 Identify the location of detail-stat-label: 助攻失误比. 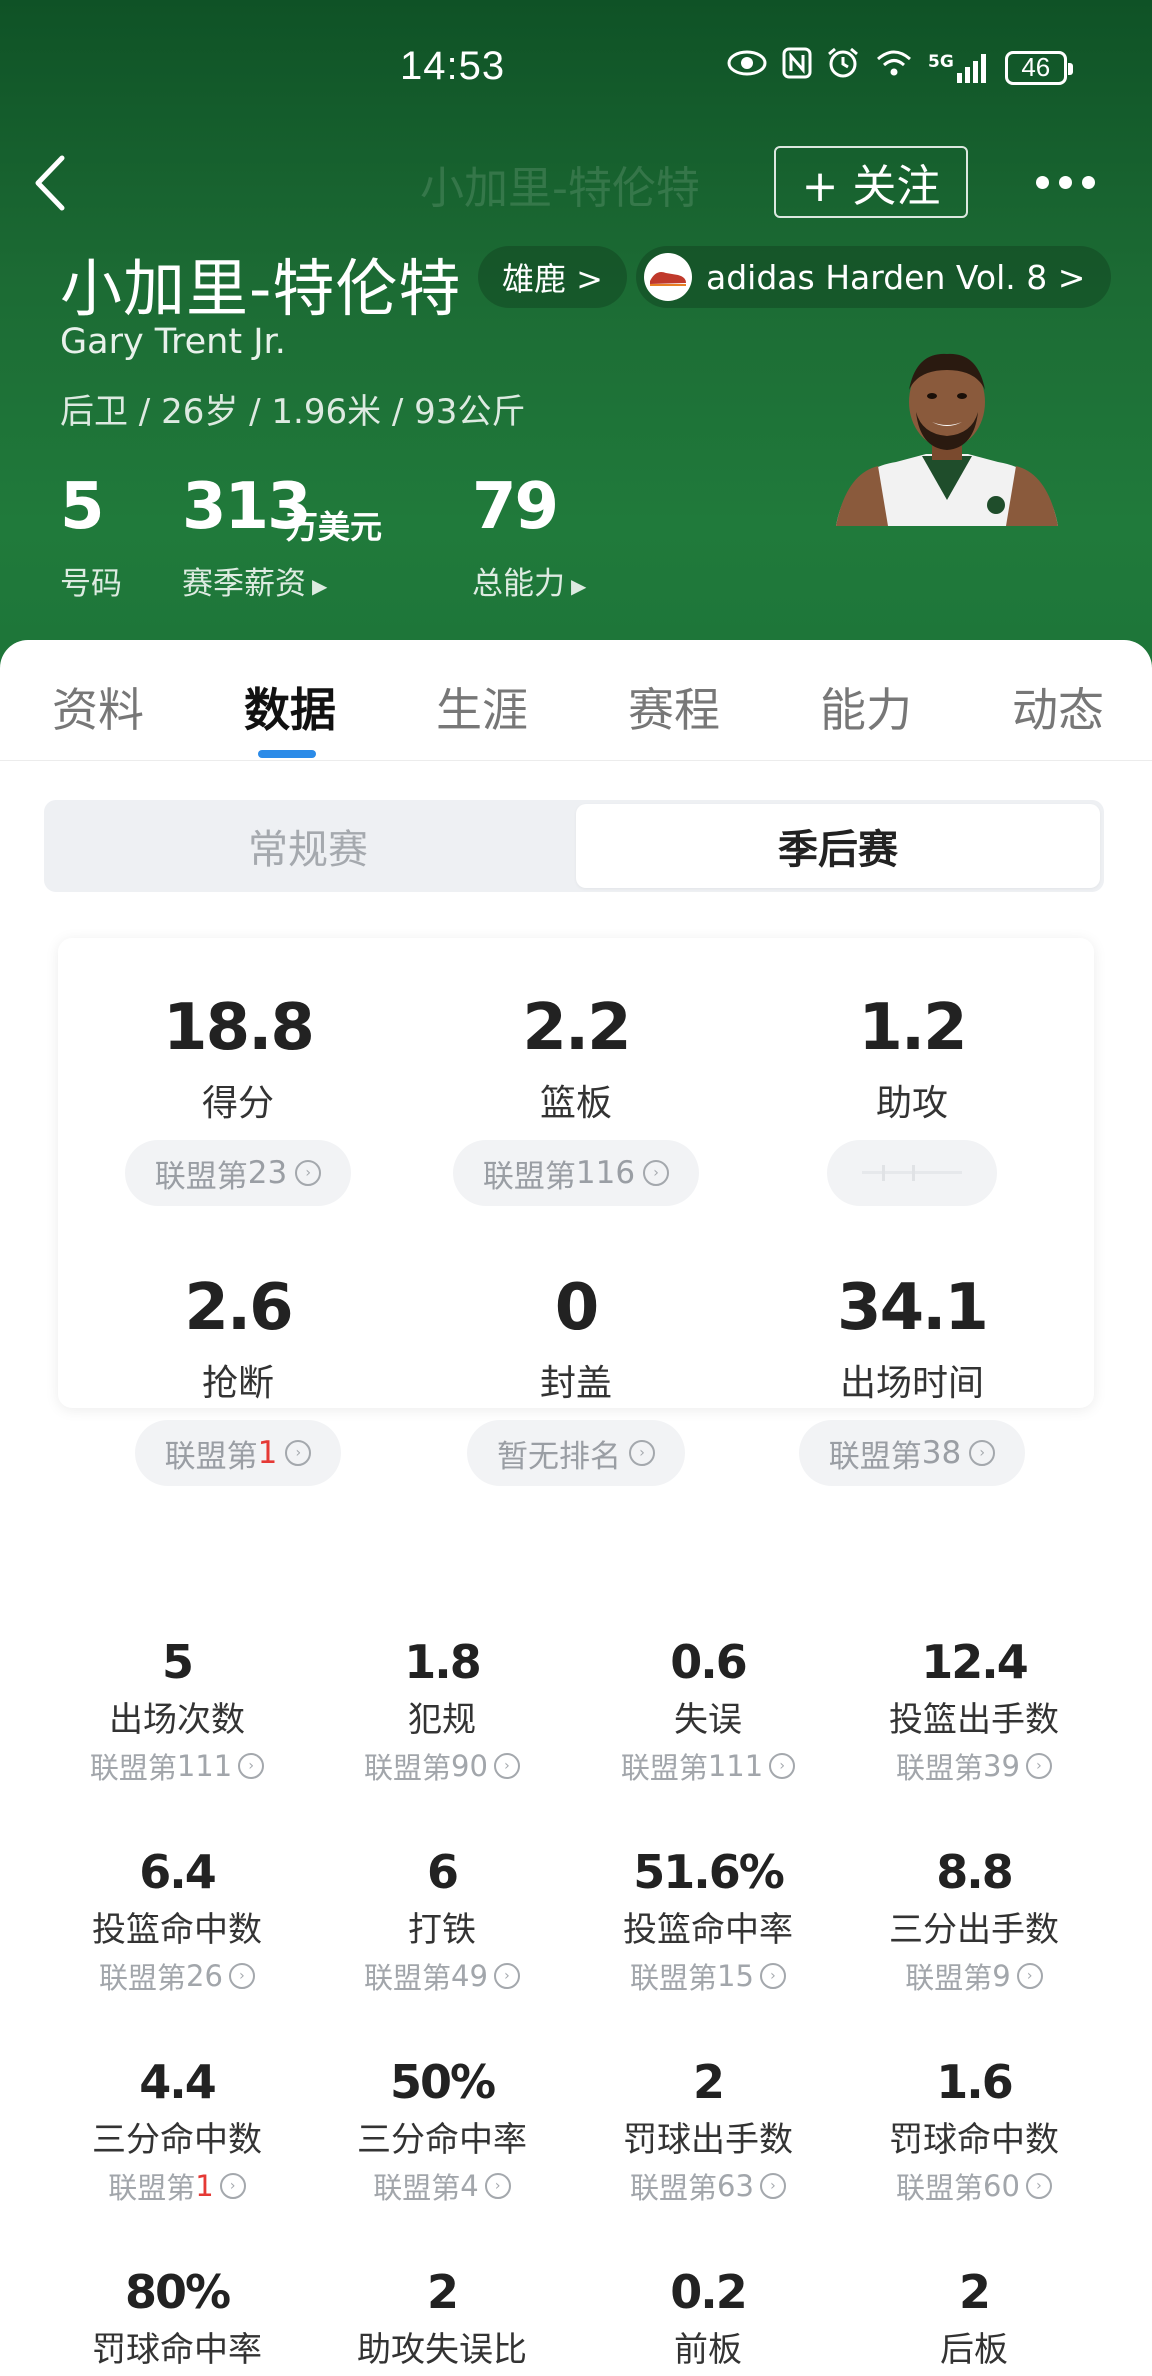
(442, 2350).